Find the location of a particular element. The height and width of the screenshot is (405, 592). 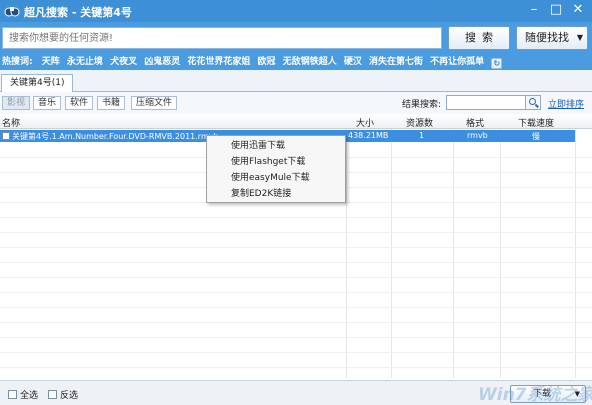

hotword-link: 凶鬼恶灵 is located at coordinates (162, 62).